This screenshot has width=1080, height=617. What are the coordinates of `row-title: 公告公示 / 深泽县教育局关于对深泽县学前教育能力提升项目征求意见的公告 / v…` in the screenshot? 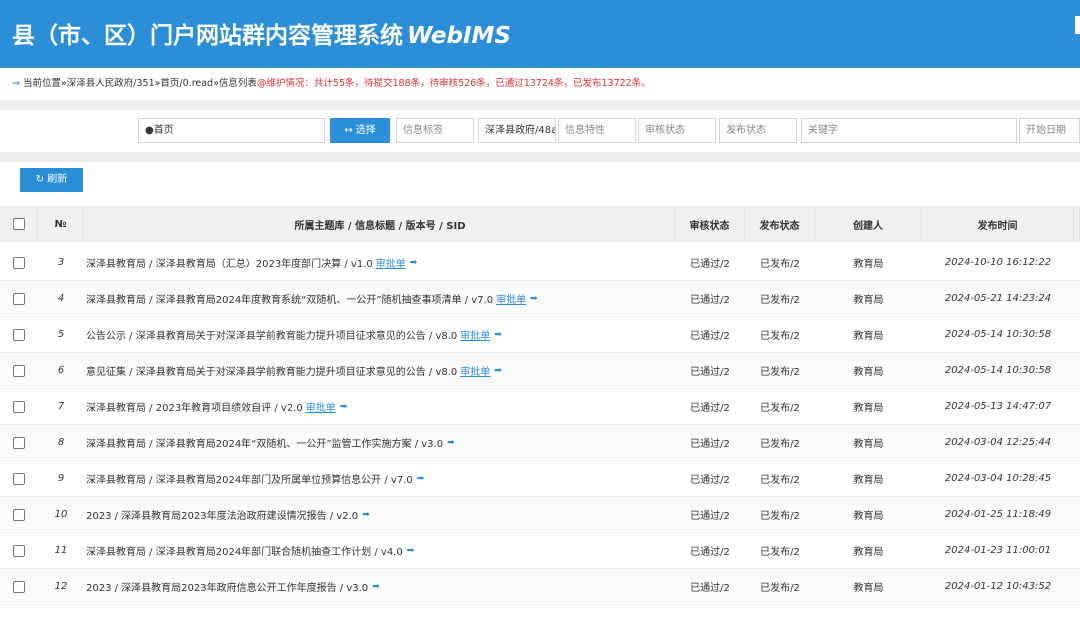 It's located at (271, 334).